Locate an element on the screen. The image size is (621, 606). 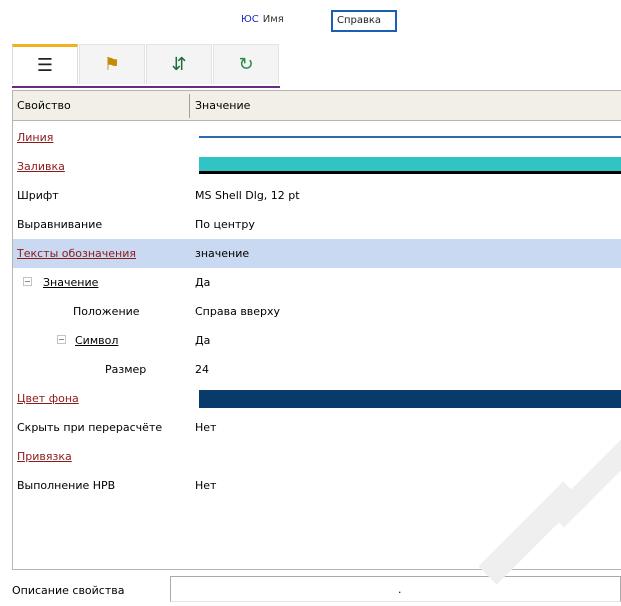
tab-refresh: ↻ is located at coordinates (246, 64).